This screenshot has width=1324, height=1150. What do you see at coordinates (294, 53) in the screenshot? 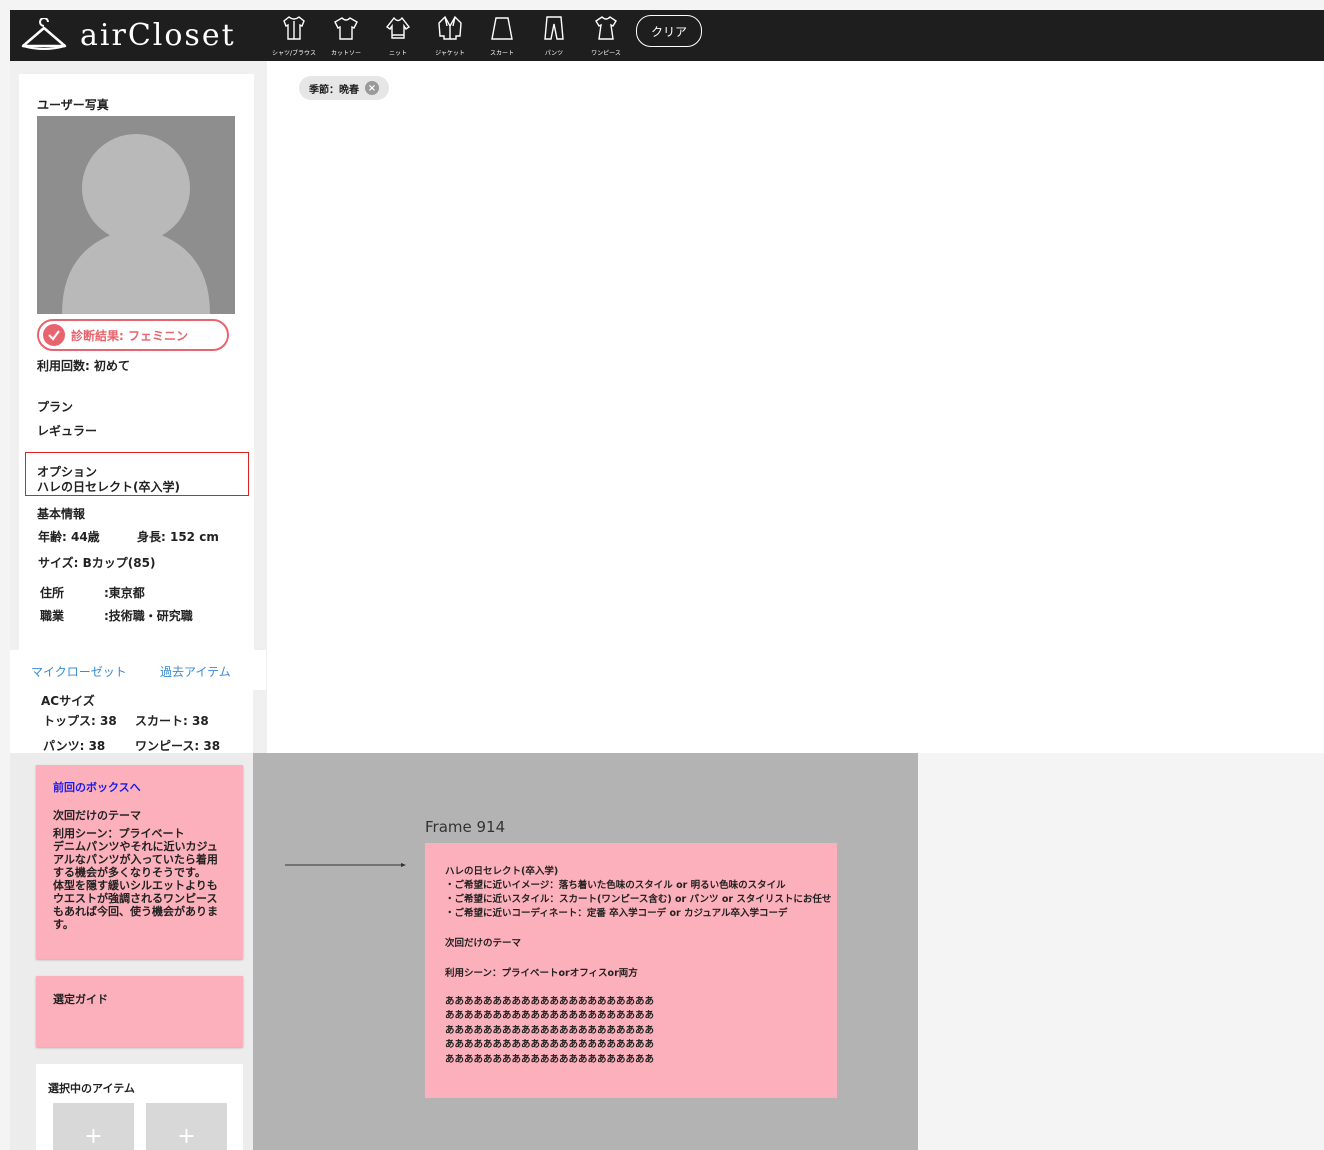
I see `category-label: シャツ/ブラウス` at bounding box center [294, 53].